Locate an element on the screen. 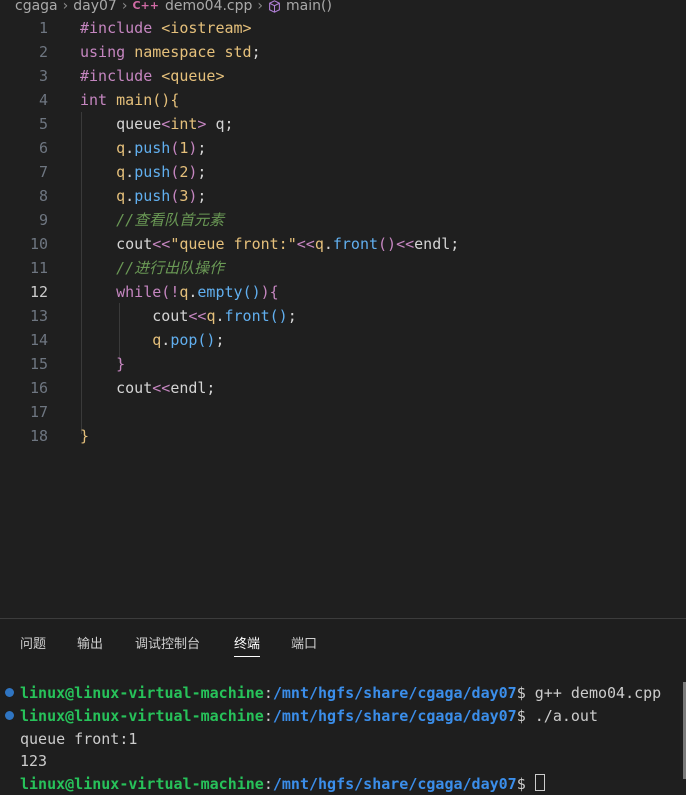  line-number: 13 is located at coordinates (38, 316).